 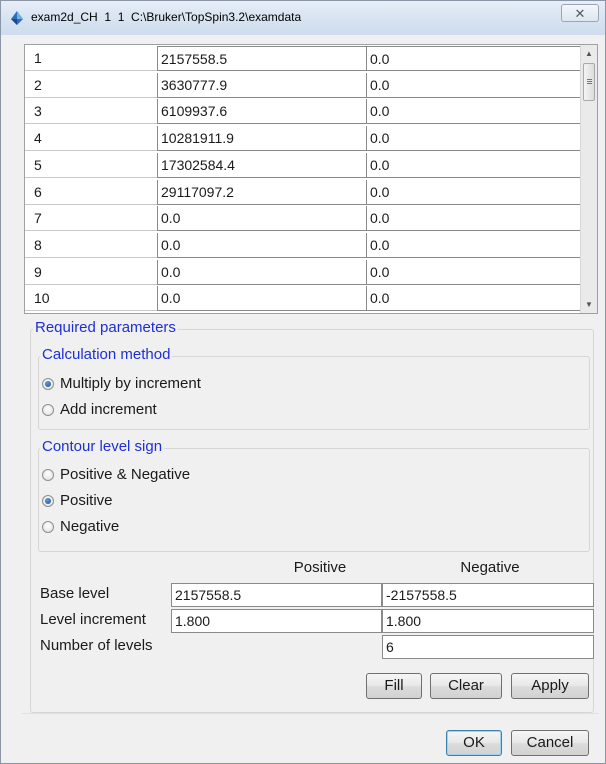 I want to click on table-row: 8 0.0 0.0, so click(x=303, y=245).